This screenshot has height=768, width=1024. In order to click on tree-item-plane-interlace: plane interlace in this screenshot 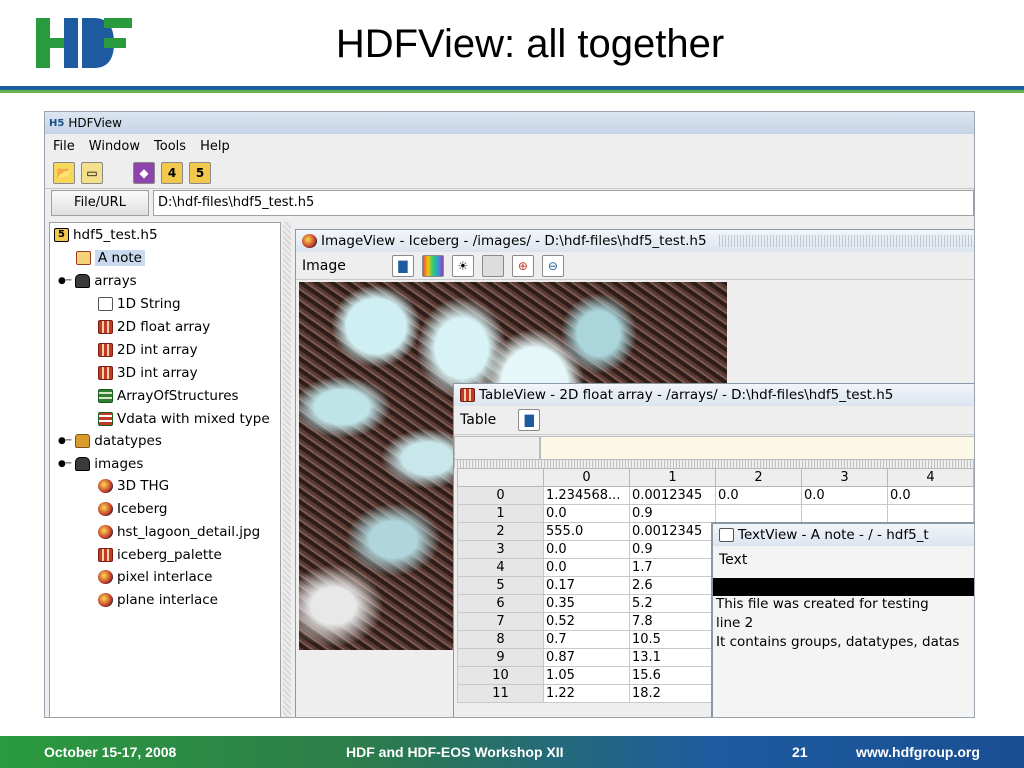, I will do `click(158, 600)`.